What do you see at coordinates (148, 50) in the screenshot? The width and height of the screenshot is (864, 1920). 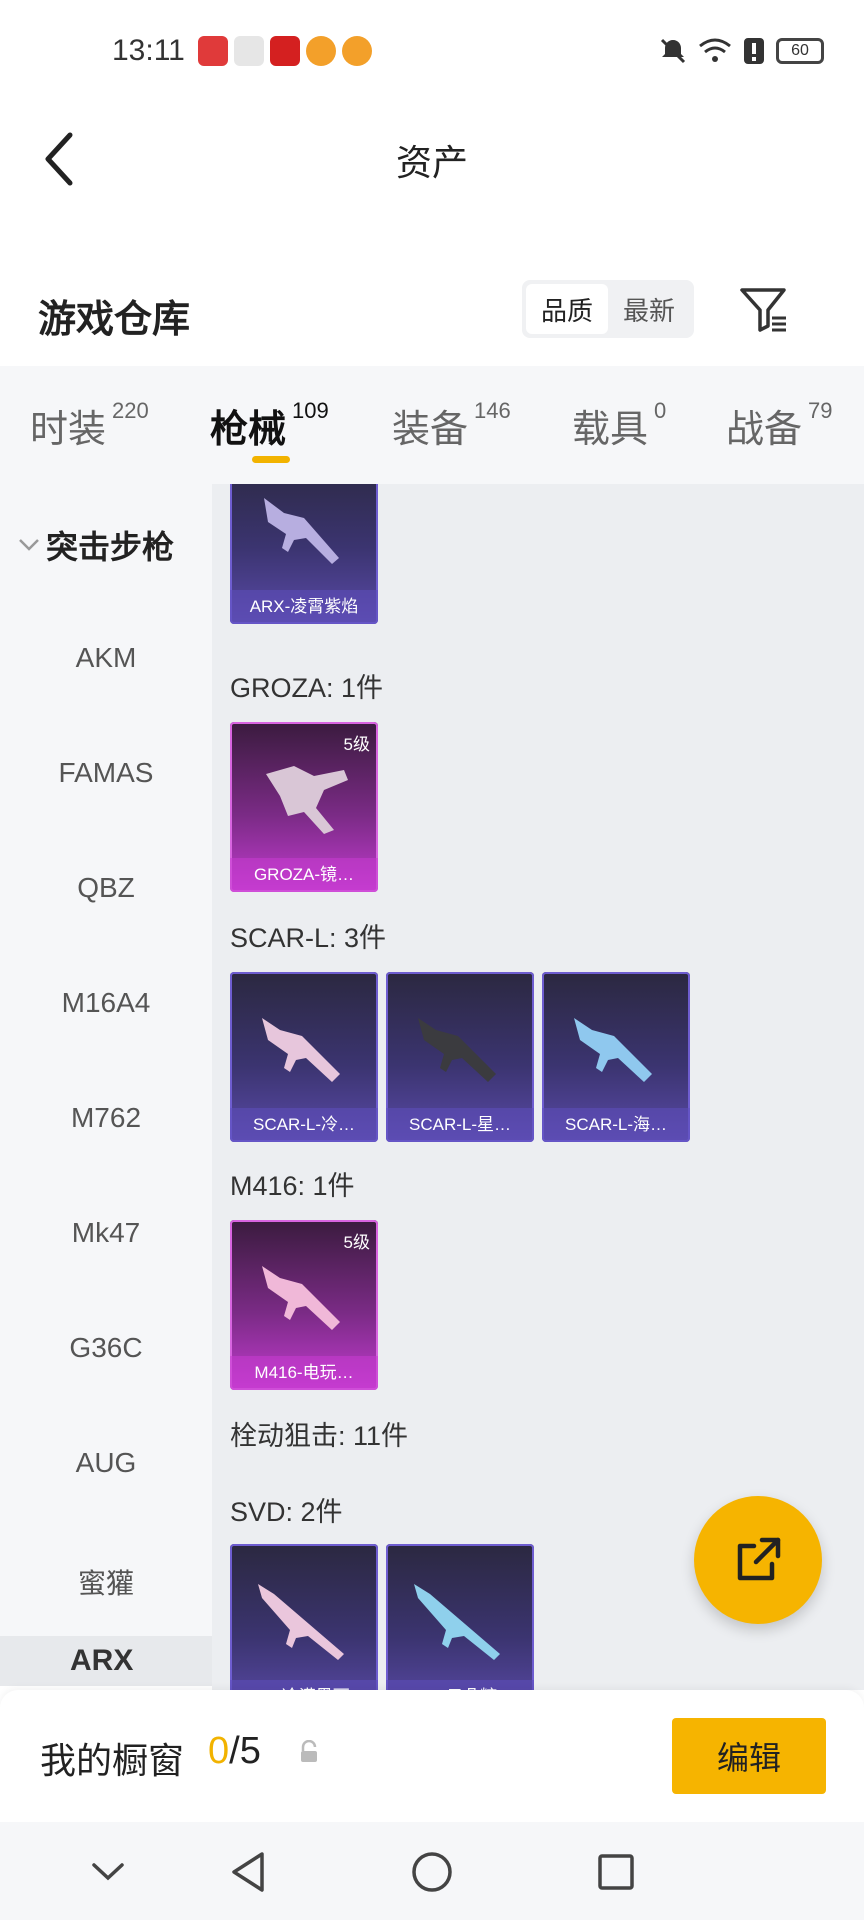 I see `status-time: 13:11` at bounding box center [148, 50].